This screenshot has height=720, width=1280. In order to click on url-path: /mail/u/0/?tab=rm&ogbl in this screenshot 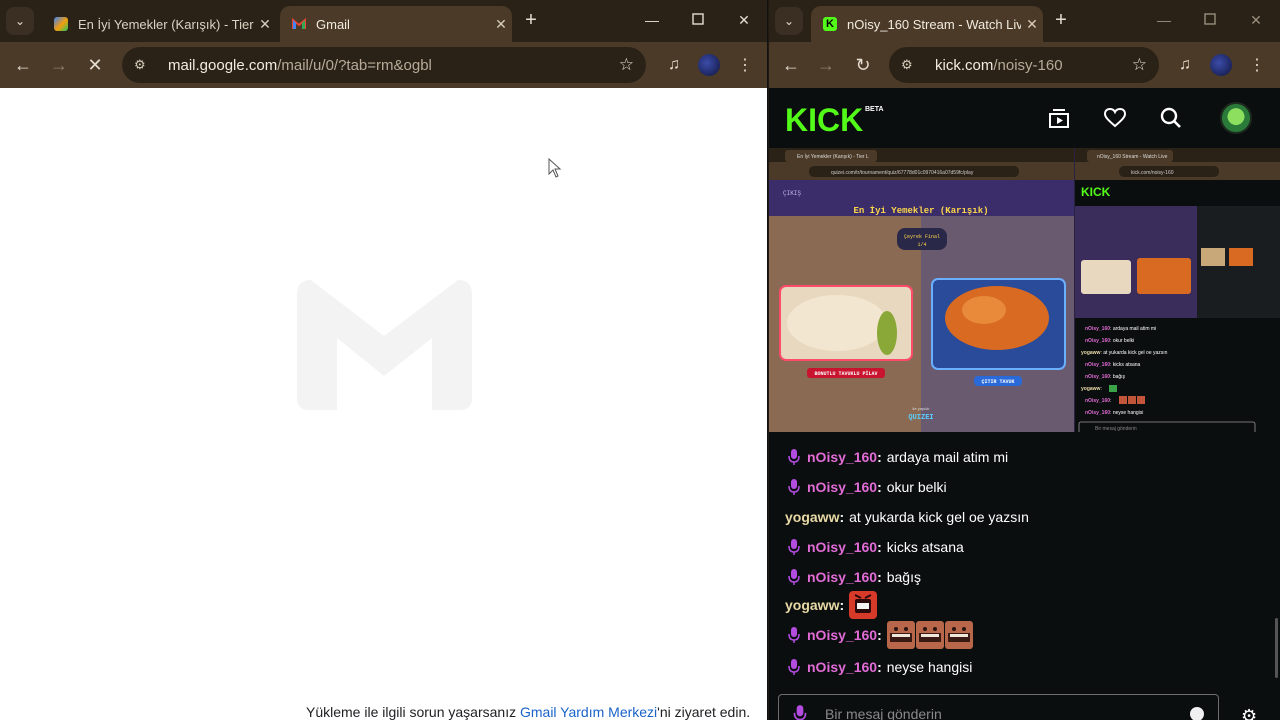, I will do `click(354, 65)`.